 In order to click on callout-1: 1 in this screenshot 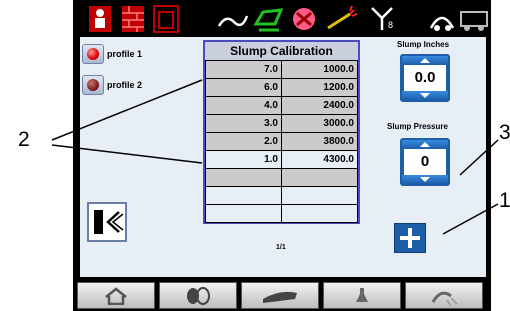, I will do `click(504, 200)`.